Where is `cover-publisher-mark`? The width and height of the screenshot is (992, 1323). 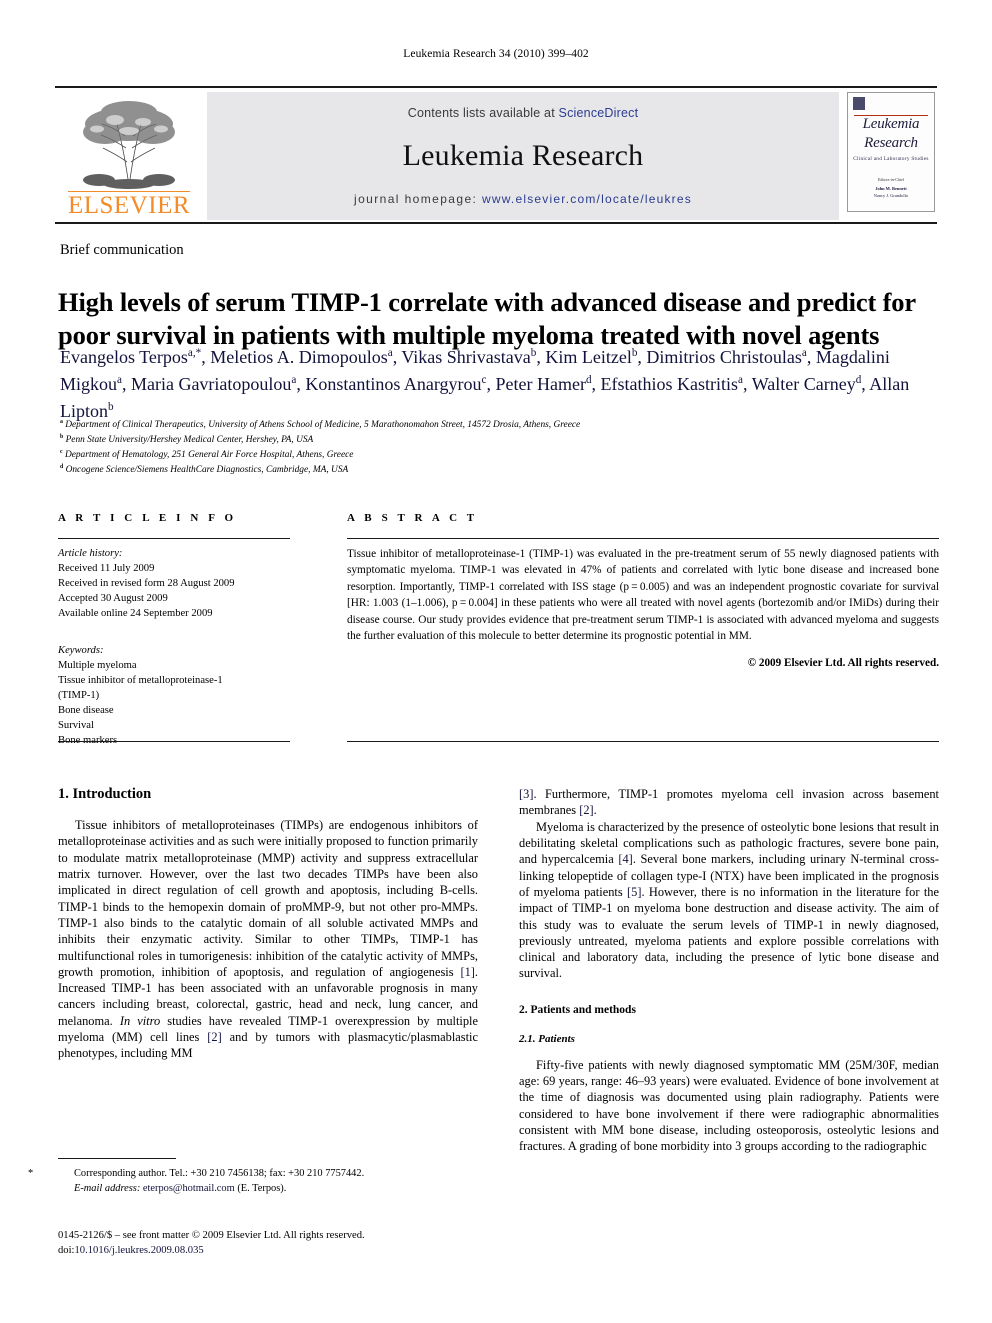 cover-publisher-mark is located at coordinates (859, 103).